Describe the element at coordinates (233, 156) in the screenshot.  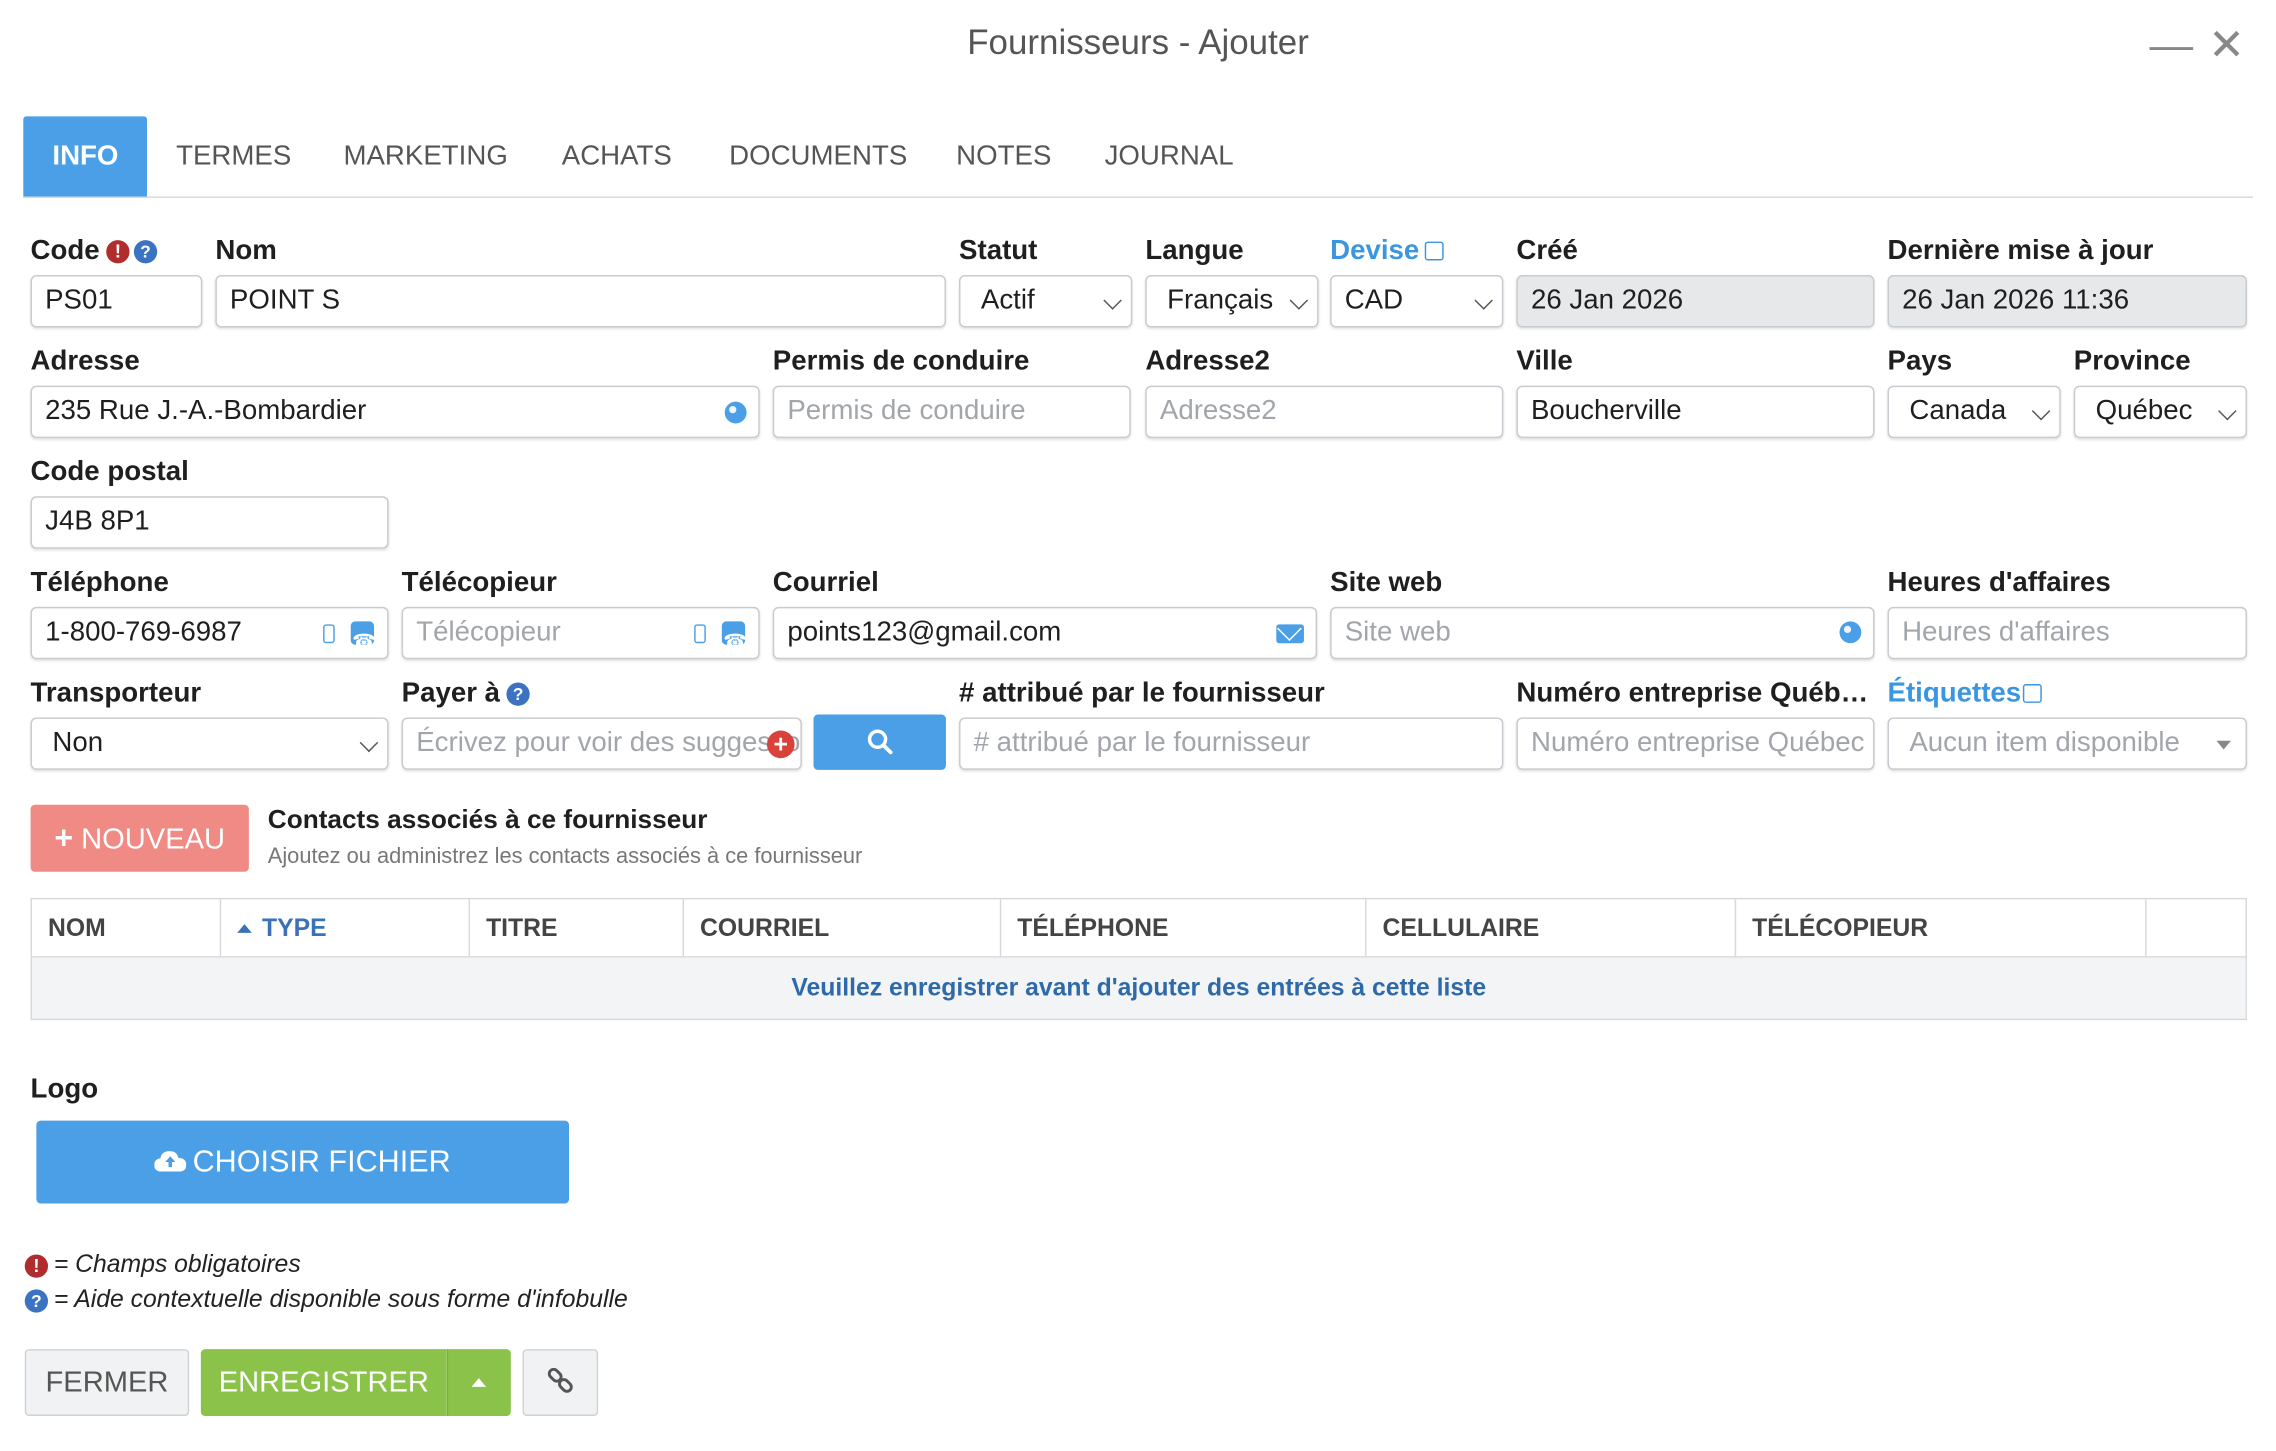
I see `tab-termes: TERMES` at that location.